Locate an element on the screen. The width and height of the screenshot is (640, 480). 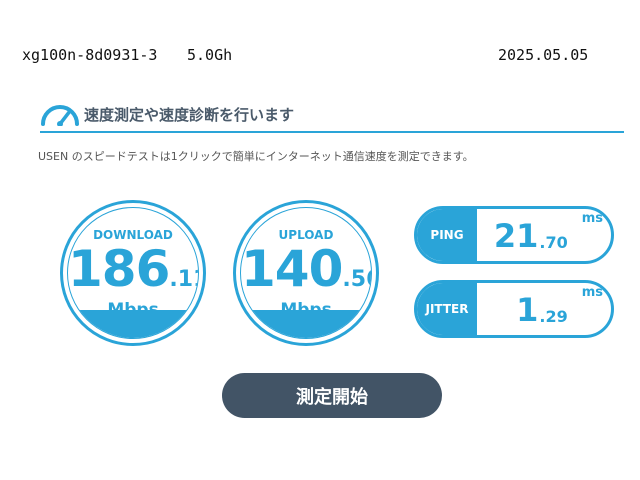
download-value: 186.11 is located at coordinates (133, 269).